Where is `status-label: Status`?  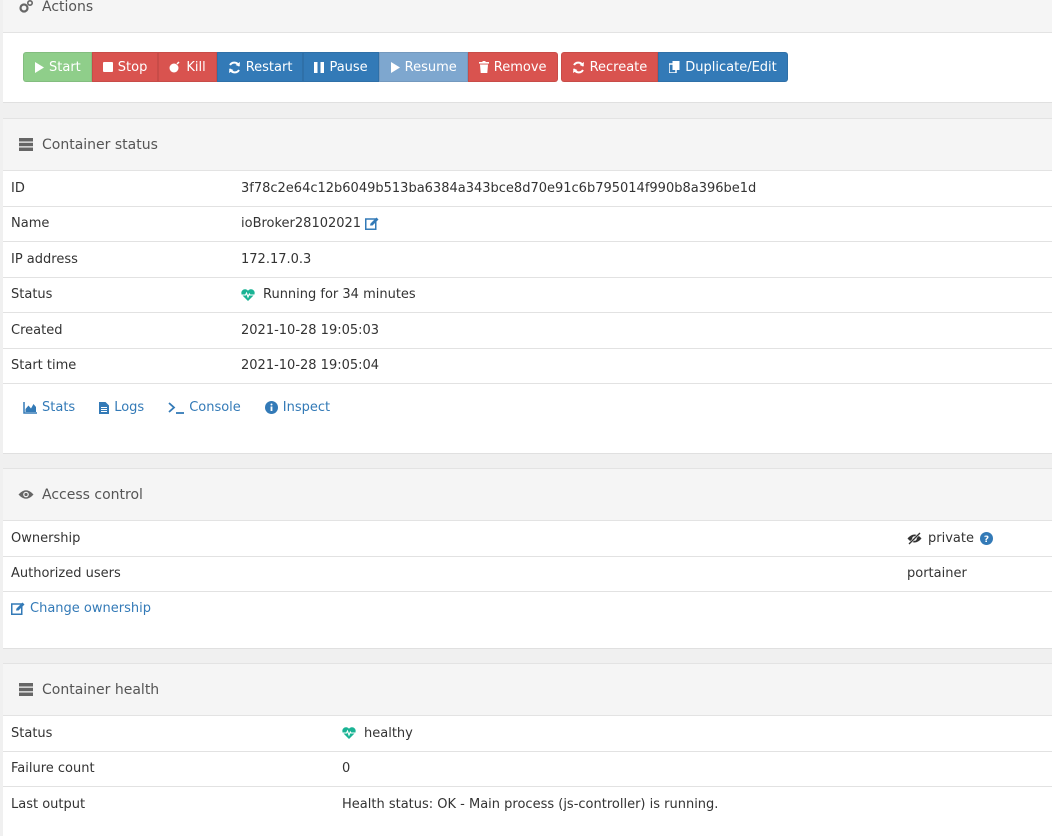
status-label: Status is located at coordinates (32, 295).